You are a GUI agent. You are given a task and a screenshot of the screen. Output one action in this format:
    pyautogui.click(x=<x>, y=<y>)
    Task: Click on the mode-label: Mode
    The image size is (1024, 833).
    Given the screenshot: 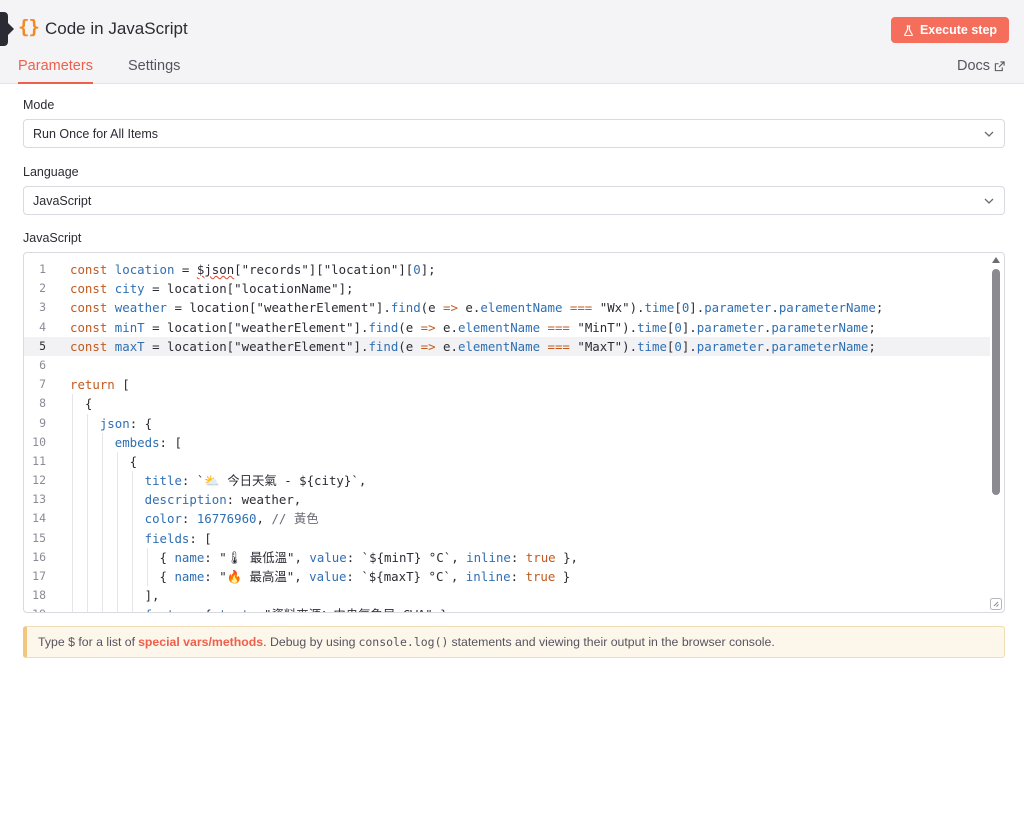 What is the action you would take?
    pyautogui.click(x=39, y=105)
    